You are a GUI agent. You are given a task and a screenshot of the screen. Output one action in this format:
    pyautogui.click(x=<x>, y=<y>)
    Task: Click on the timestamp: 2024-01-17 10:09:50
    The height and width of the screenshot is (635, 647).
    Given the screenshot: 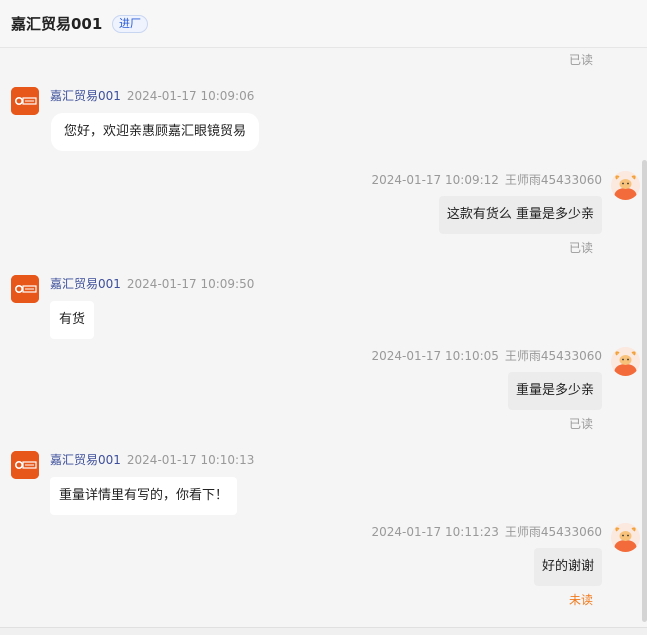 What is the action you would take?
    pyautogui.click(x=190, y=284)
    